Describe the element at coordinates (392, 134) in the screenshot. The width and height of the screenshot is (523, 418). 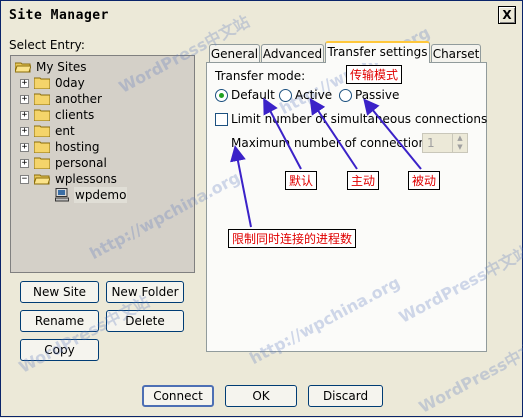
I see `arrow-passive` at that location.